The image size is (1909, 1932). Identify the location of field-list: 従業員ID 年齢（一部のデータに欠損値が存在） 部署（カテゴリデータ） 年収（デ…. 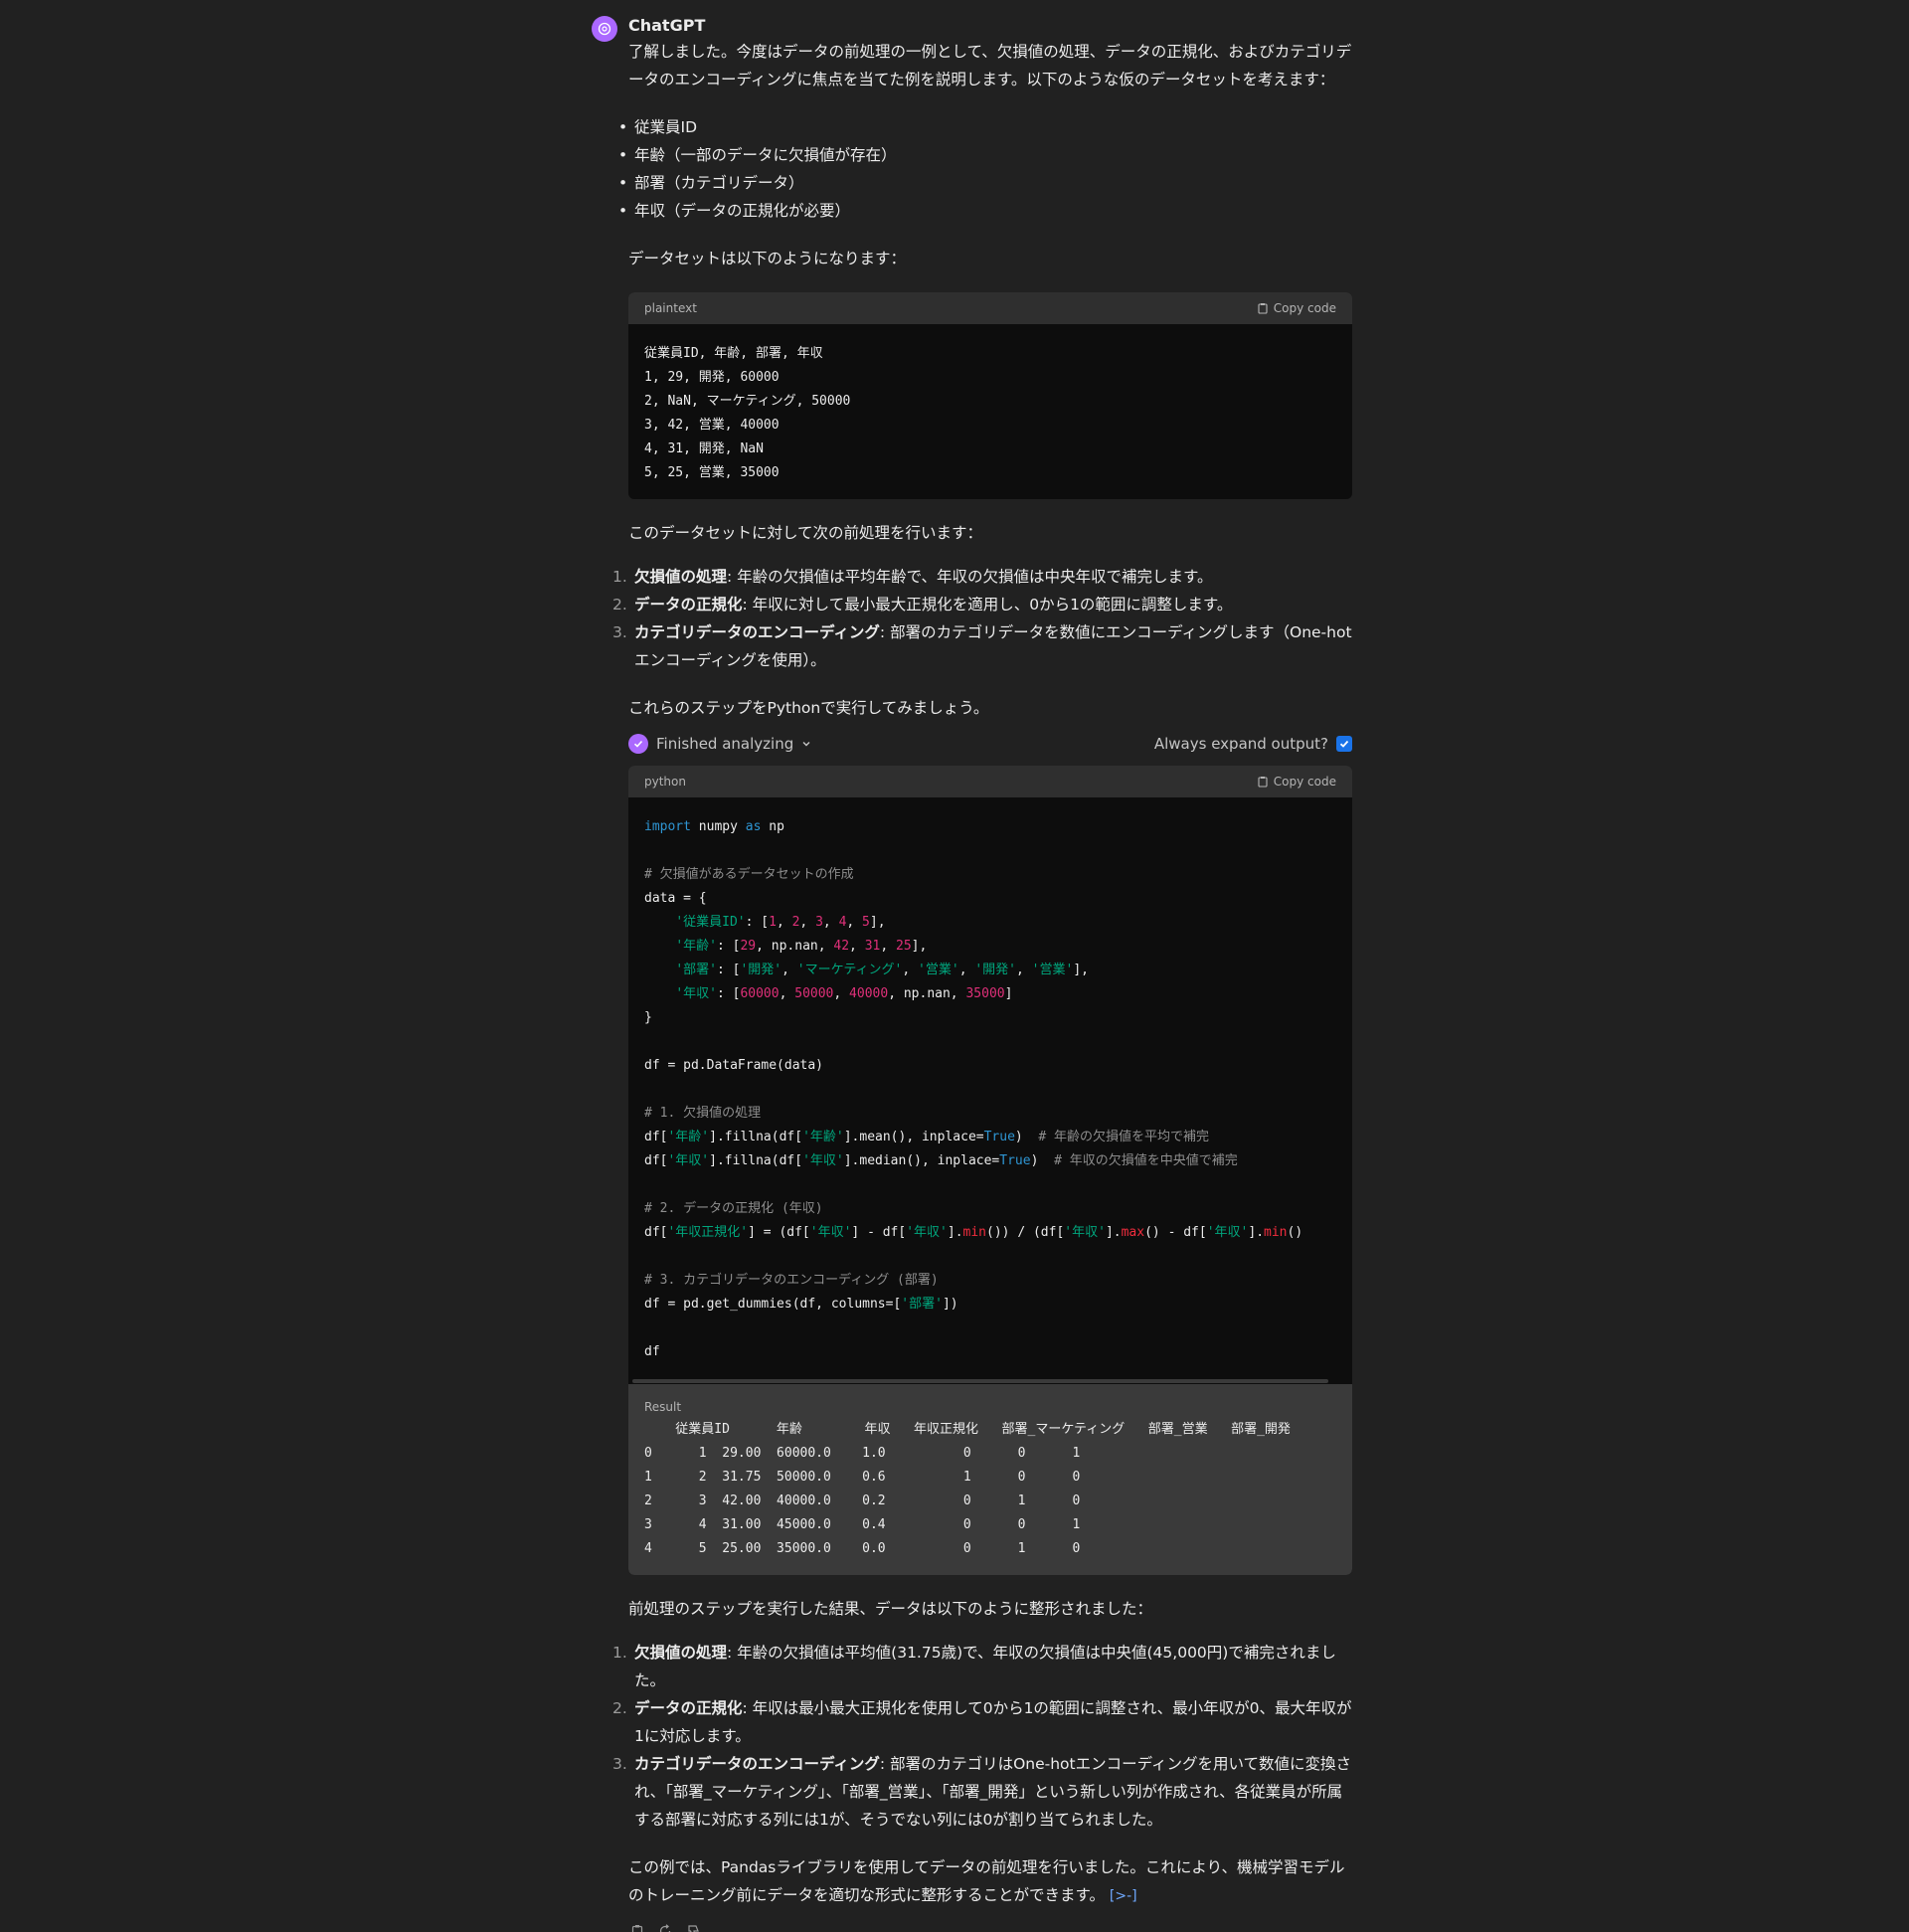
(985, 169).